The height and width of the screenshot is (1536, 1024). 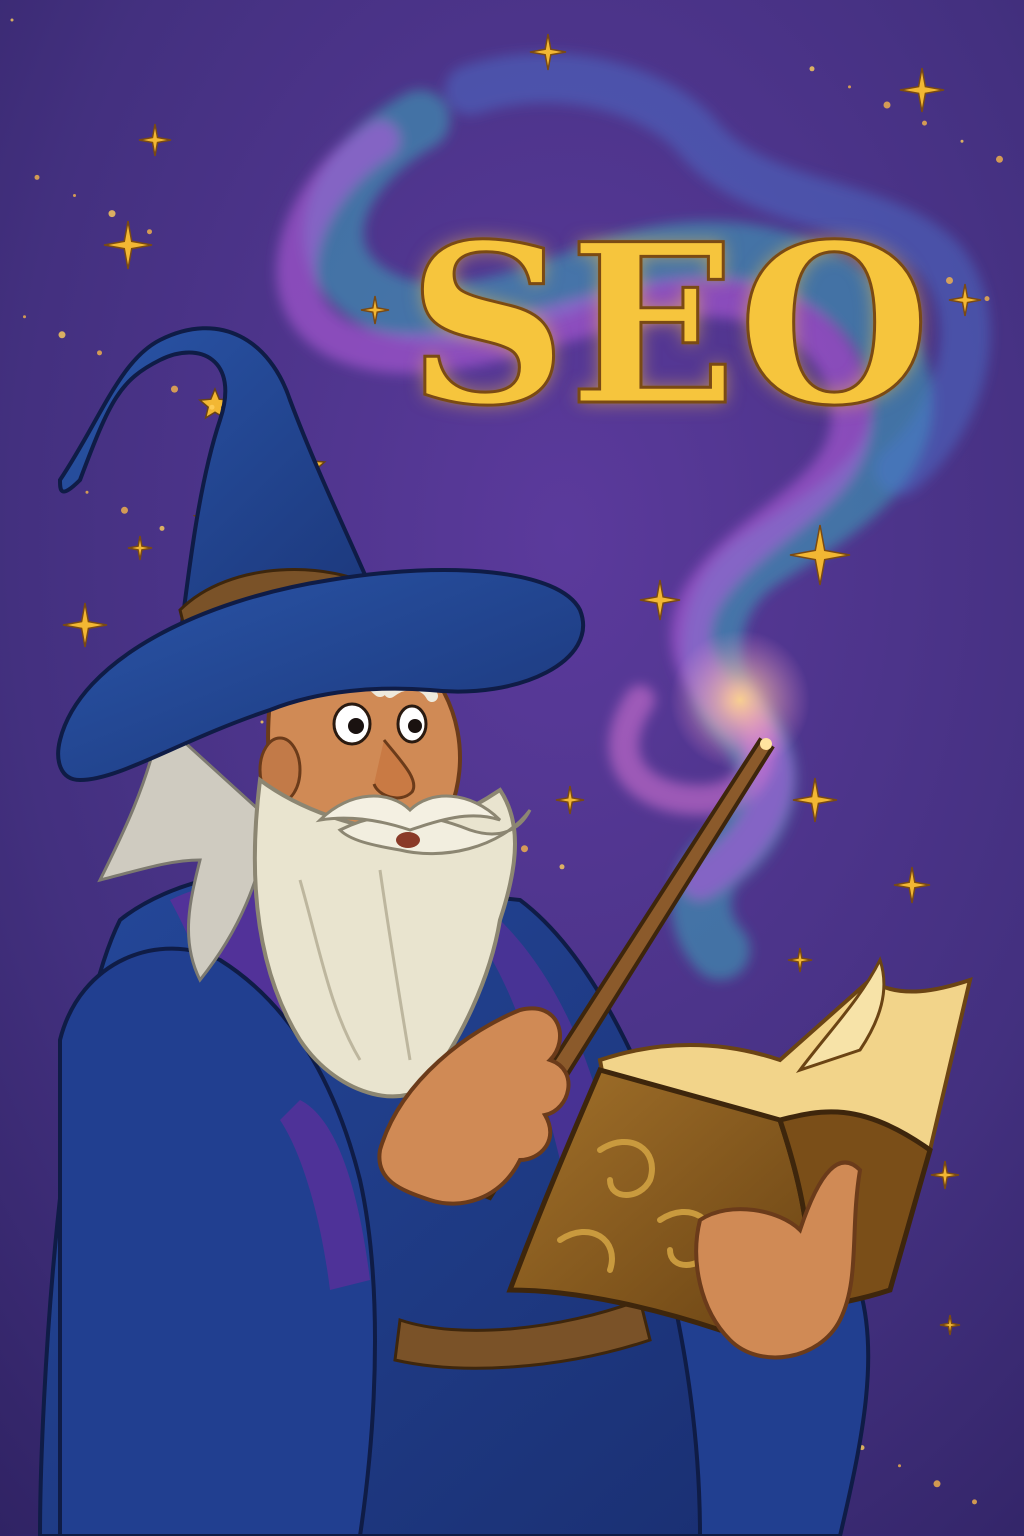 I want to click on wand-glow, so click(x=740, y=700).